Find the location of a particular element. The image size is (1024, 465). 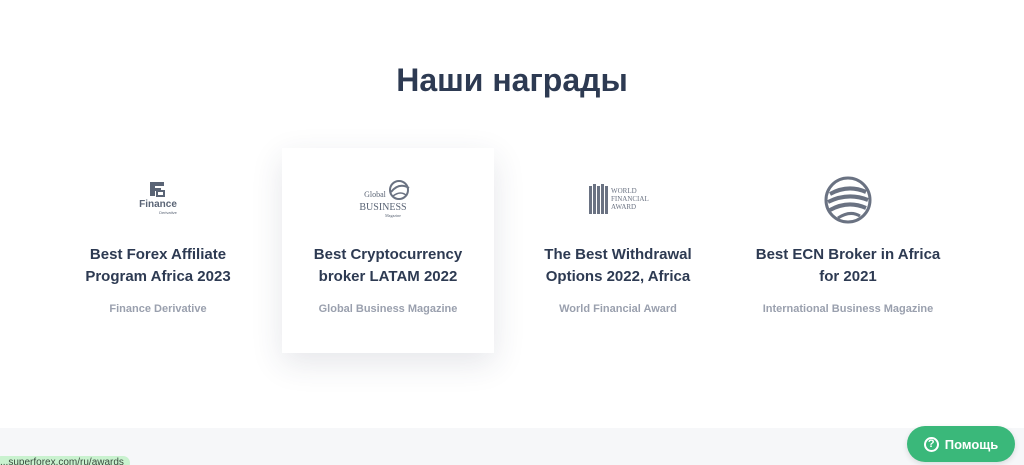

award-title: Best Cryptocurrency broker LATAM 2022 is located at coordinates (388, 265).